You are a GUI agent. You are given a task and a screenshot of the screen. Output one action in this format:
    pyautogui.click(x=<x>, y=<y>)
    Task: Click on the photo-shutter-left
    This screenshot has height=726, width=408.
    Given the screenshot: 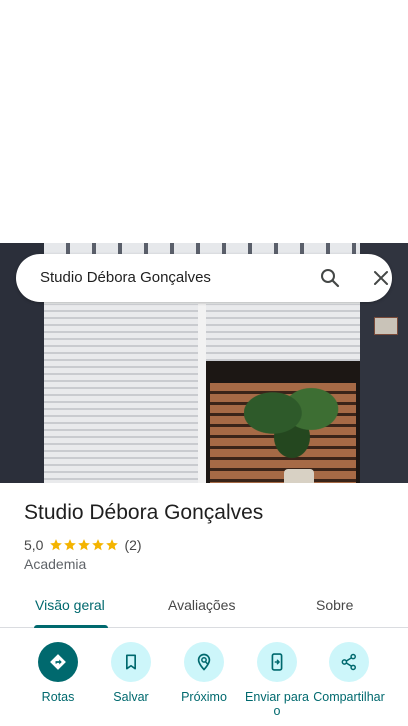 What is the action you would take?
    pyautogui.click(x=121, y=394)
    